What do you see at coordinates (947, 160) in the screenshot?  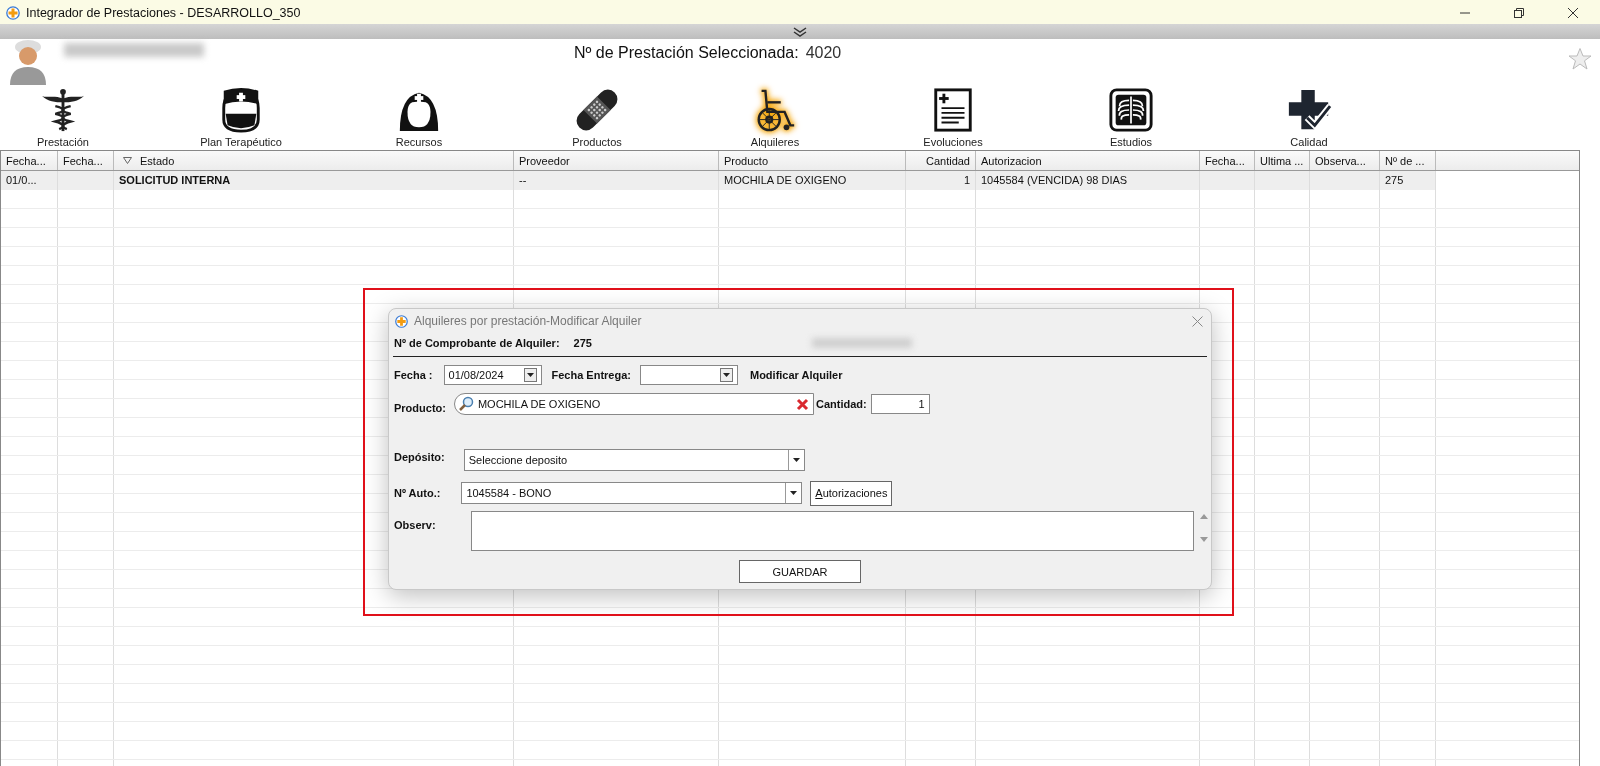 I see `column-label: Cantidad` at bounding box center [947, 160].